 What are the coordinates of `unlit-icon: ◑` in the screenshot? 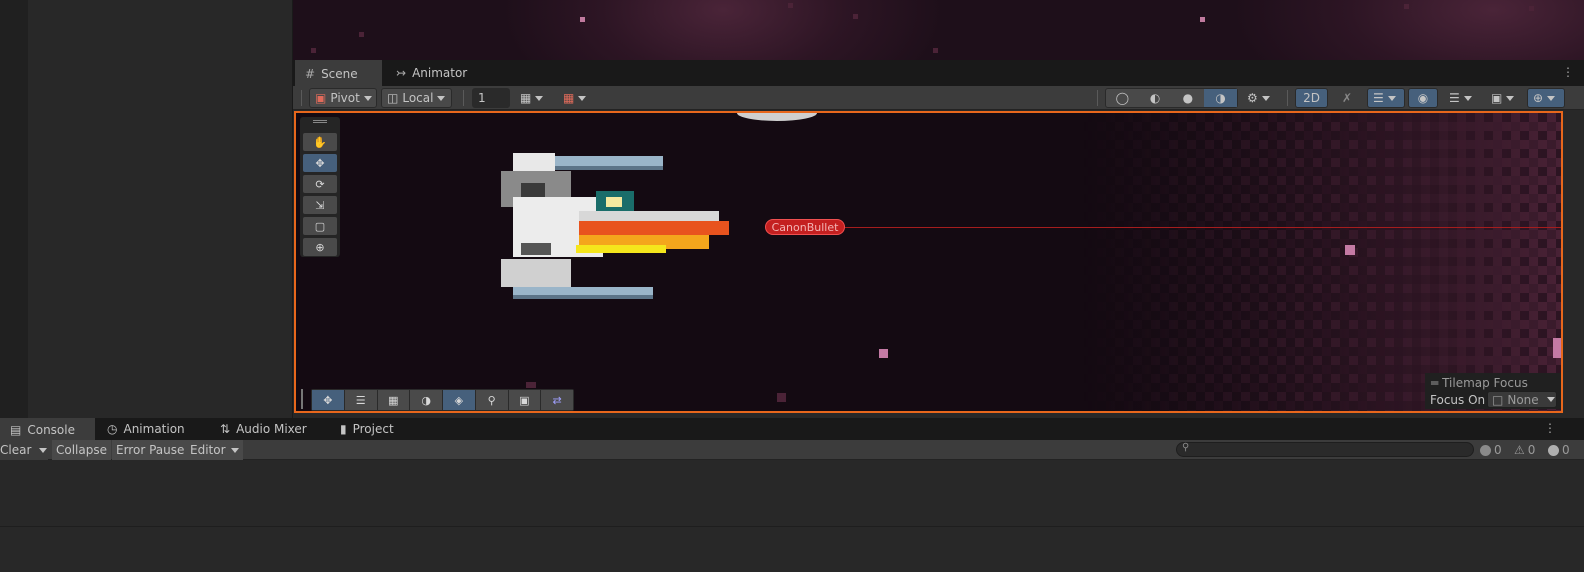 It's located at (1220, 98).